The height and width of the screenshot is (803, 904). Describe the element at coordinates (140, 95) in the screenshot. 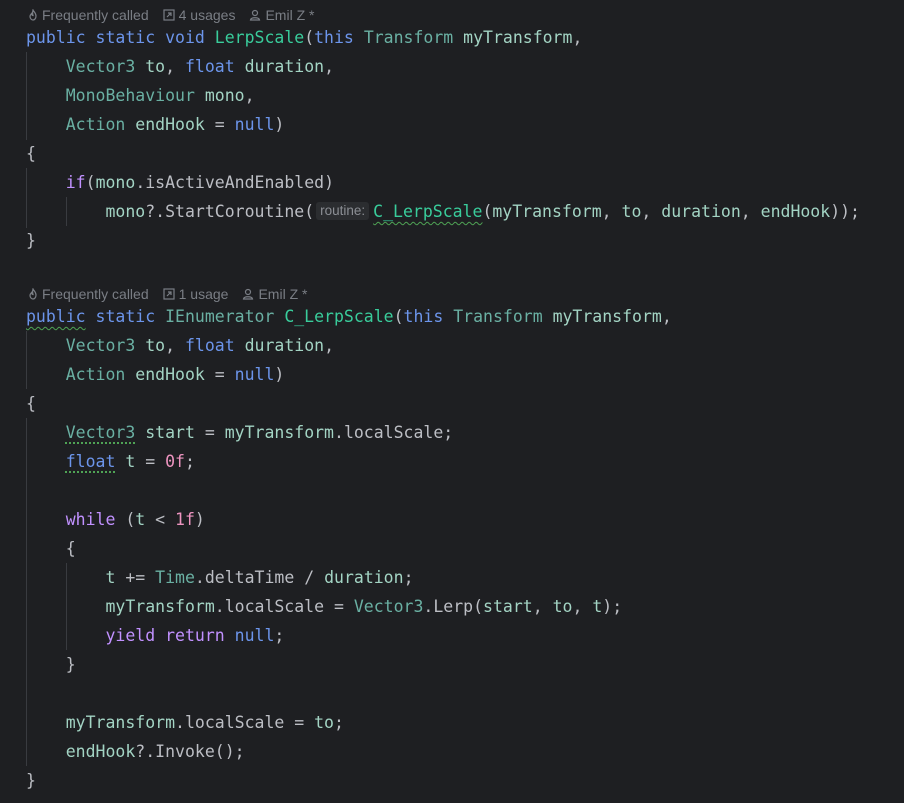

I see `code-line: MonoBehaviour mono,` at that location.